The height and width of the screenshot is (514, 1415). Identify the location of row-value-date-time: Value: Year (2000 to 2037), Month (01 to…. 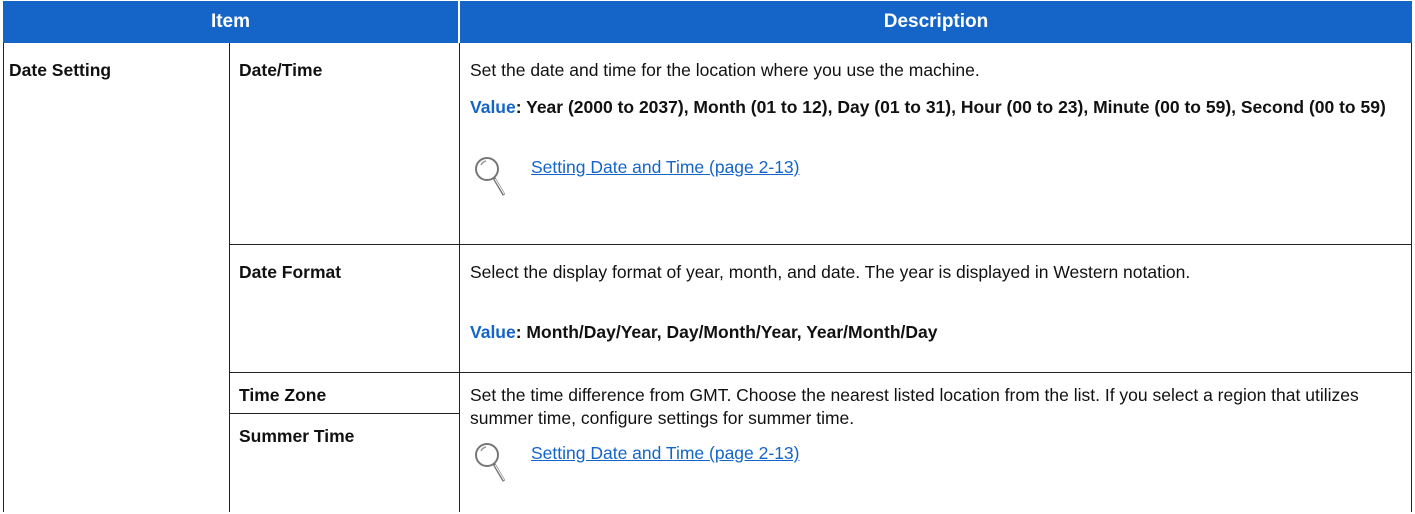
(935, 107).